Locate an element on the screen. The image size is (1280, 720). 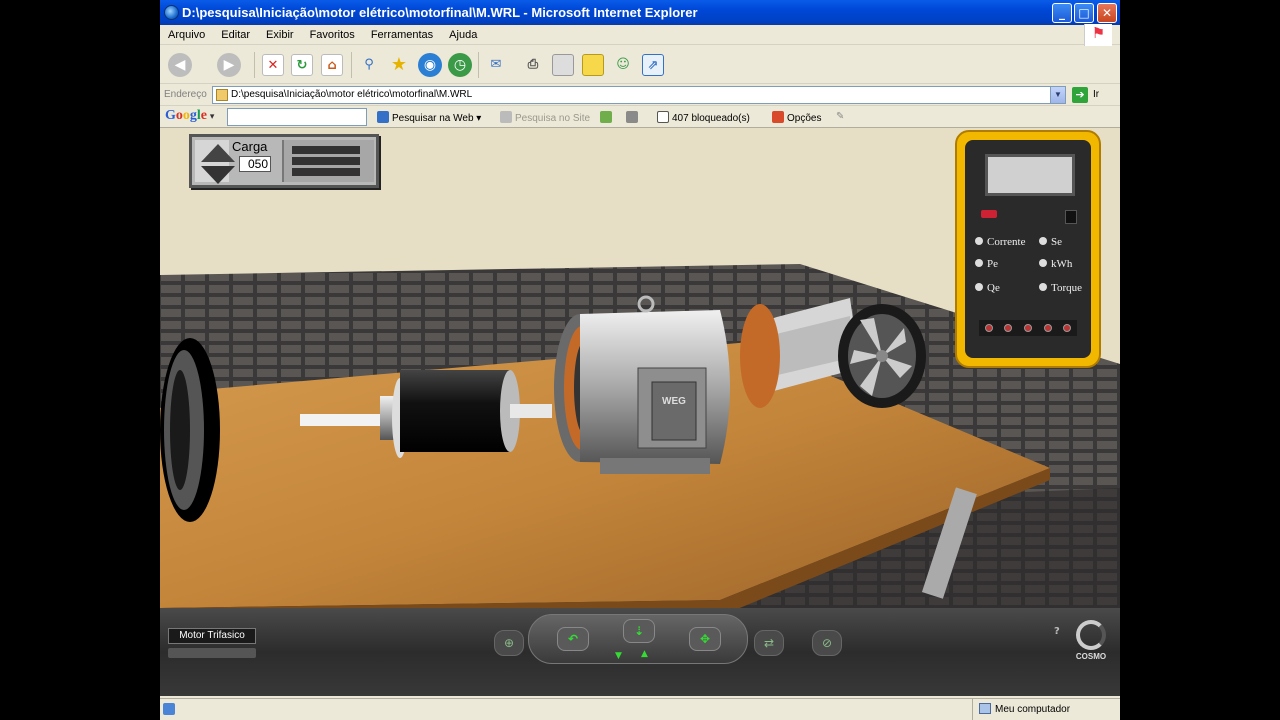
close-button: ✕ is located at coordinates (1107, 13).